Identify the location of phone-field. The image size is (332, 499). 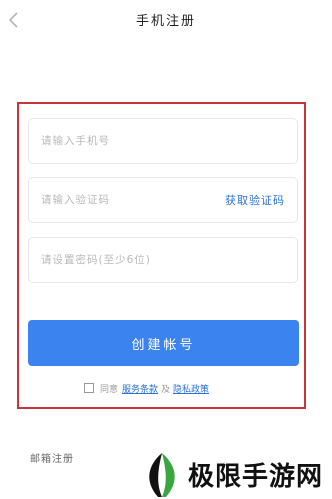
(163, 141).